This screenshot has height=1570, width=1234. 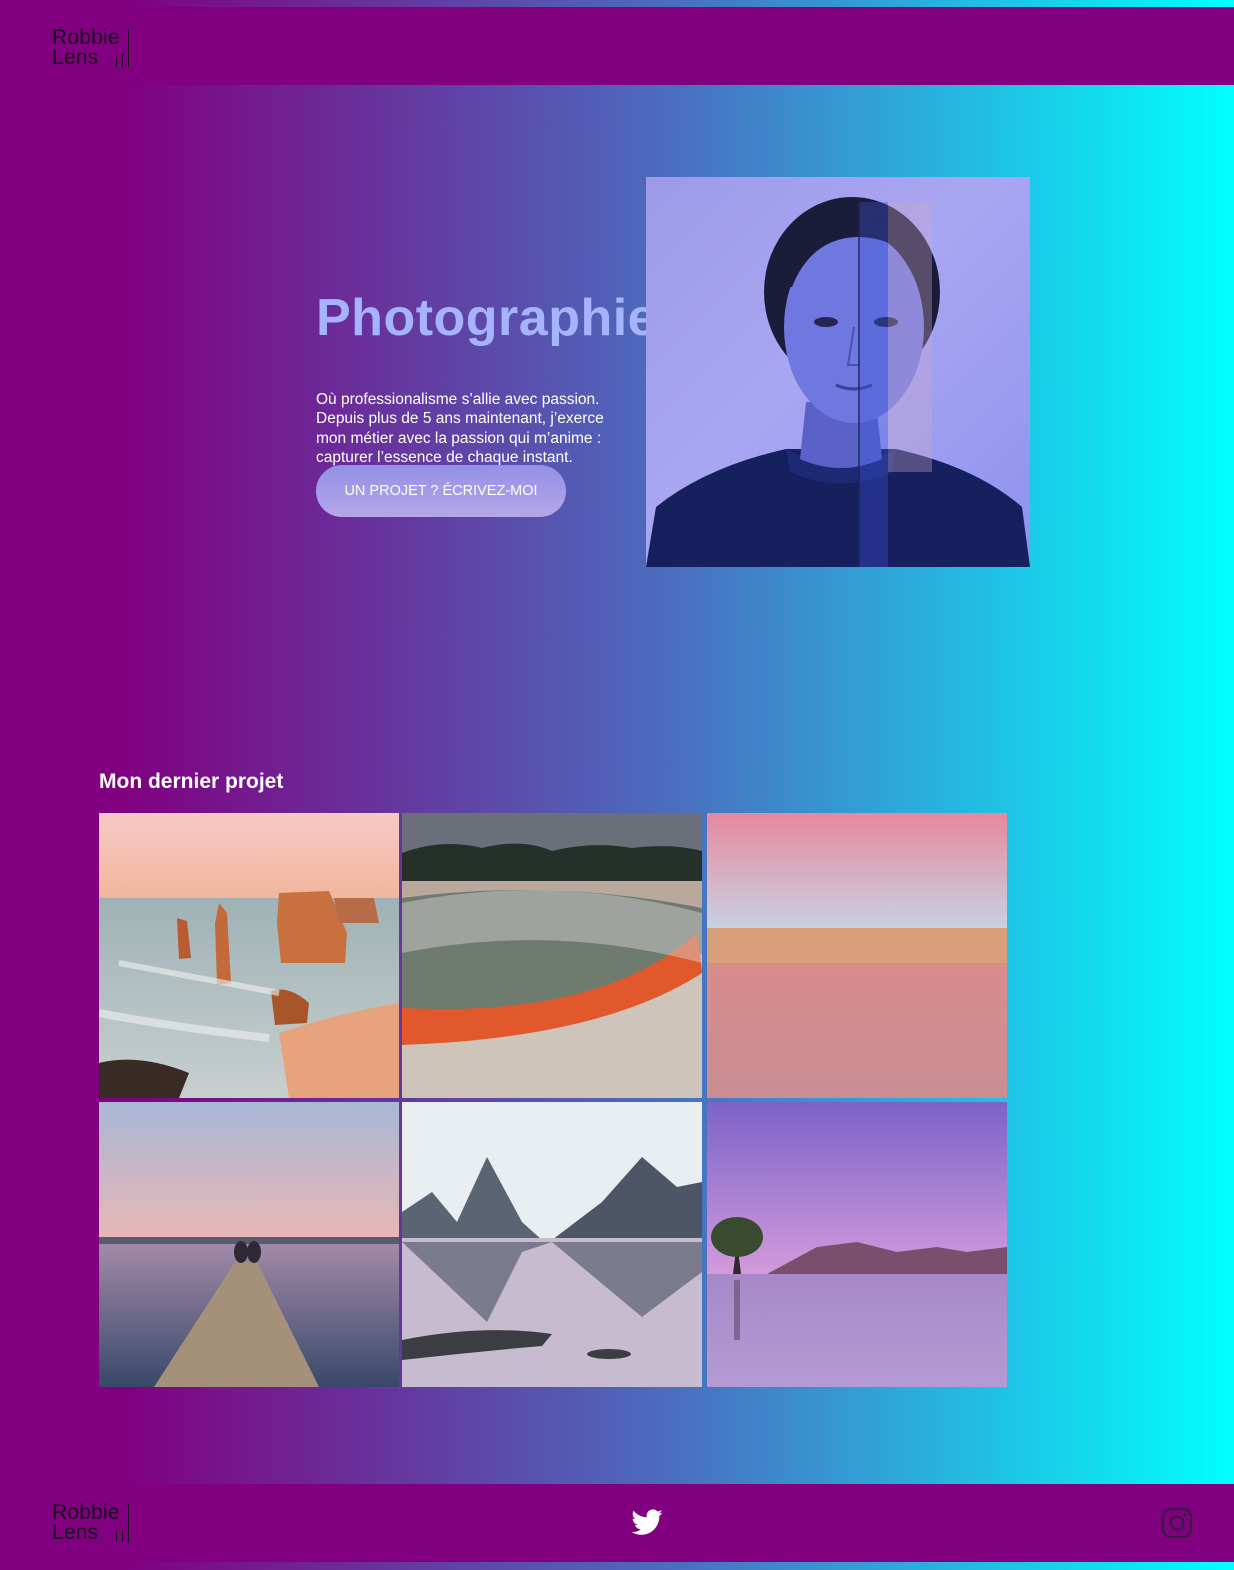 I want to click on portrait-photo, so click(x=838, y=372).